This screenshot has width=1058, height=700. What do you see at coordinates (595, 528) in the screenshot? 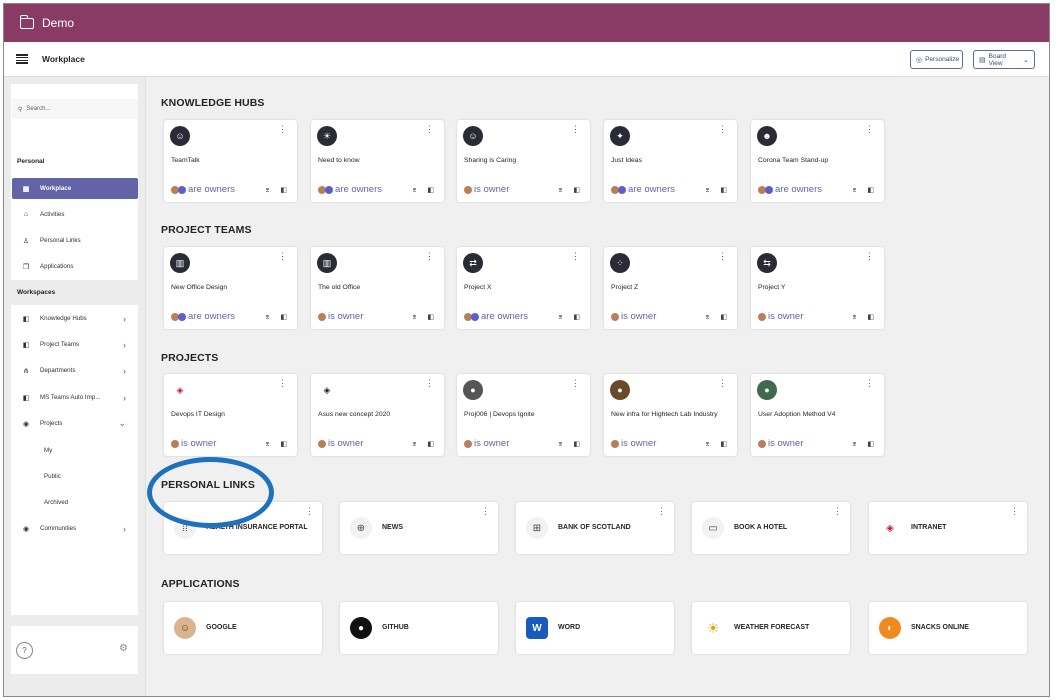
I see `personal-link-card: ⊞ BANK OF SCOTLAND ⋮` at bounding box center [595, 528].